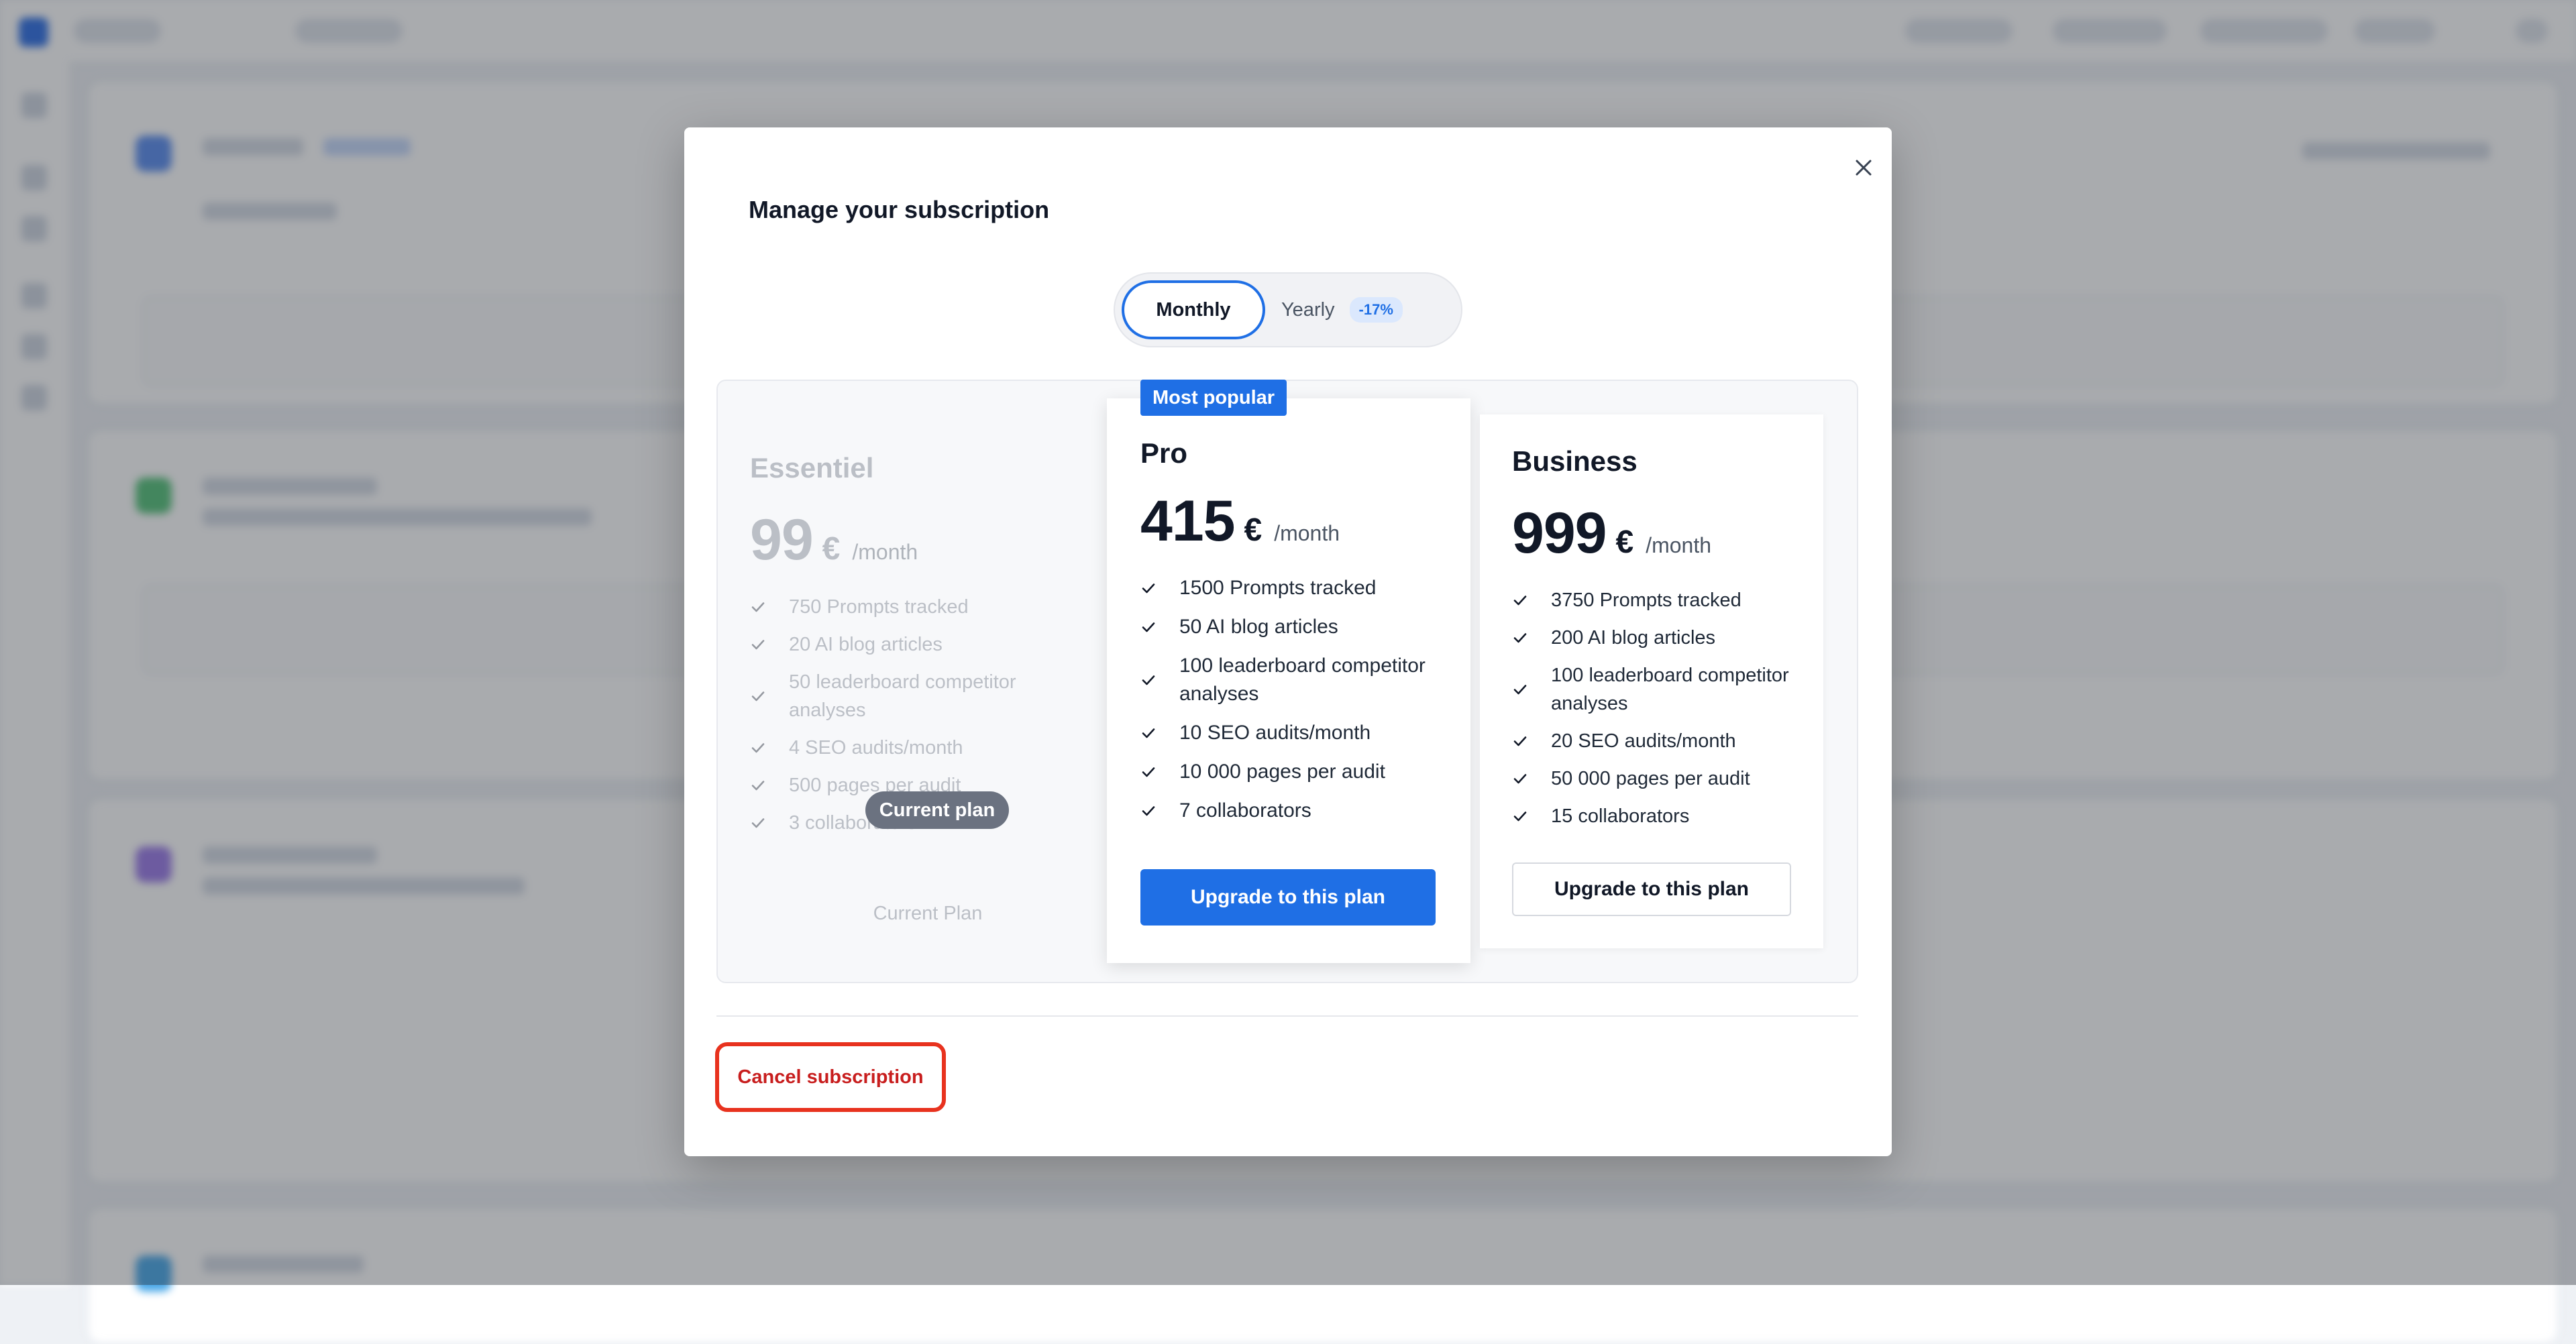  I want to click on yearly-label: Yearly, so click(1308, 309).